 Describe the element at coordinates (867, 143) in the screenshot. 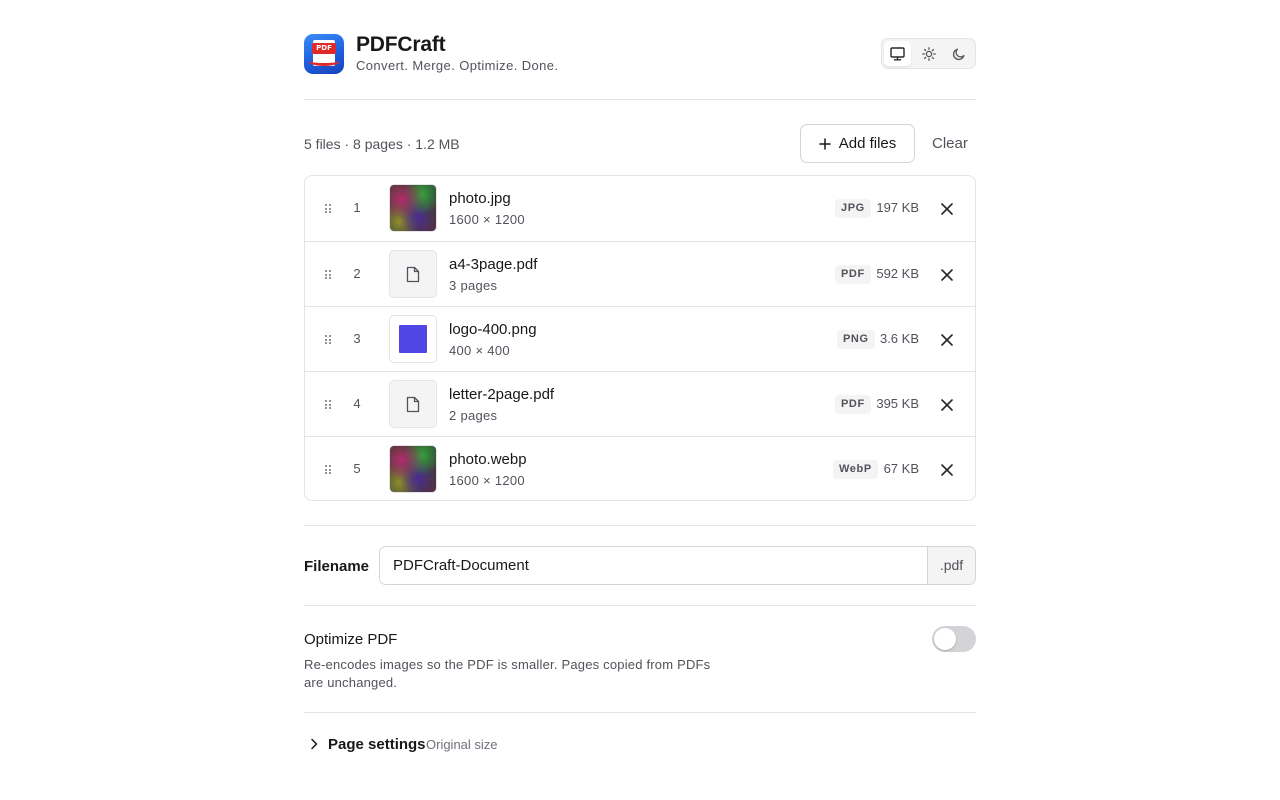

I see `add-files-label: Add files` at that location.